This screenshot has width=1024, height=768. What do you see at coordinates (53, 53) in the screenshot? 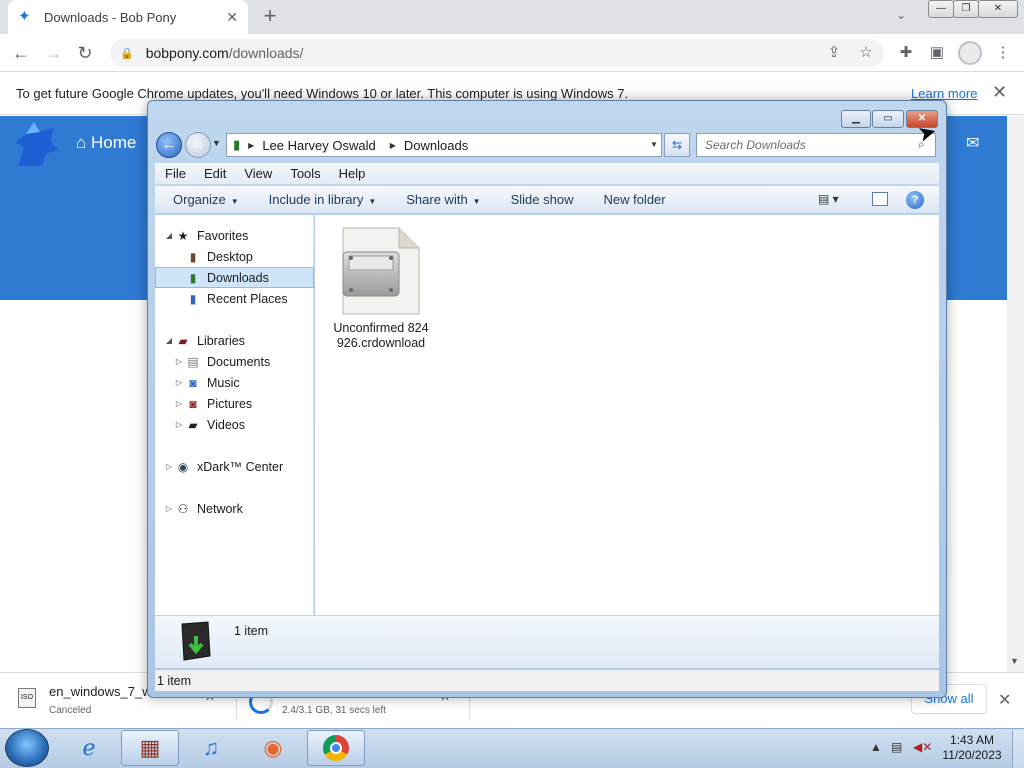
I see `forward-icon: →` at bounding box center [53, 53].